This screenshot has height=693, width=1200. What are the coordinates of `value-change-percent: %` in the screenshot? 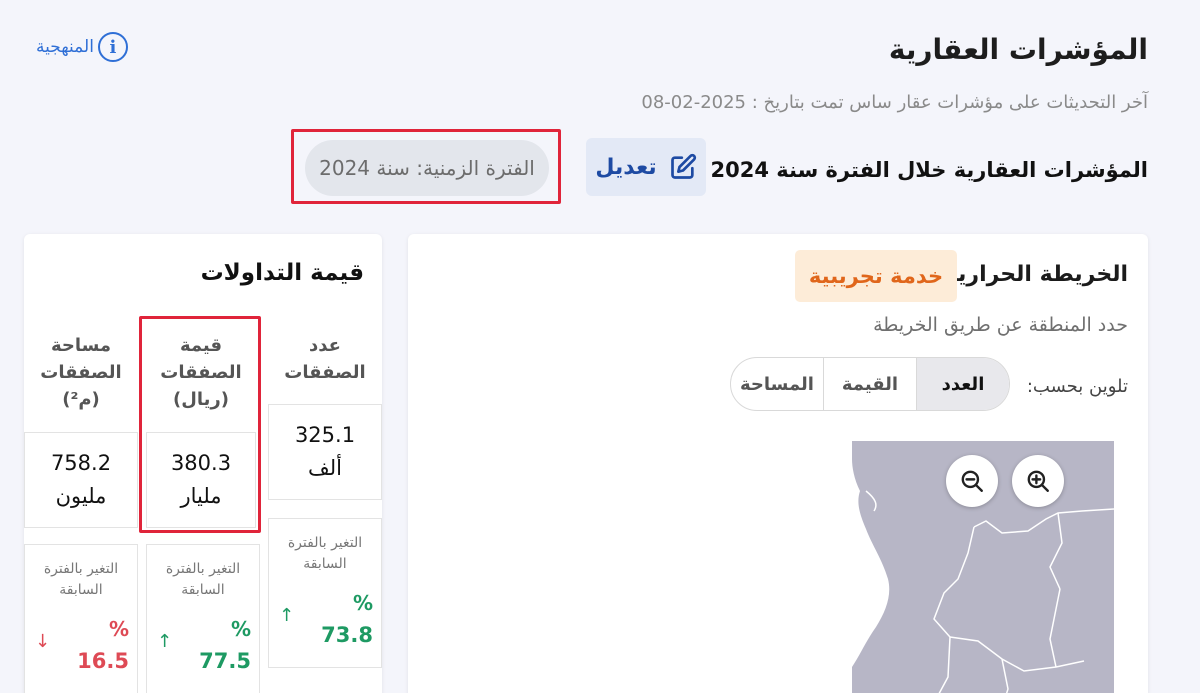 It's located at (240, 629).